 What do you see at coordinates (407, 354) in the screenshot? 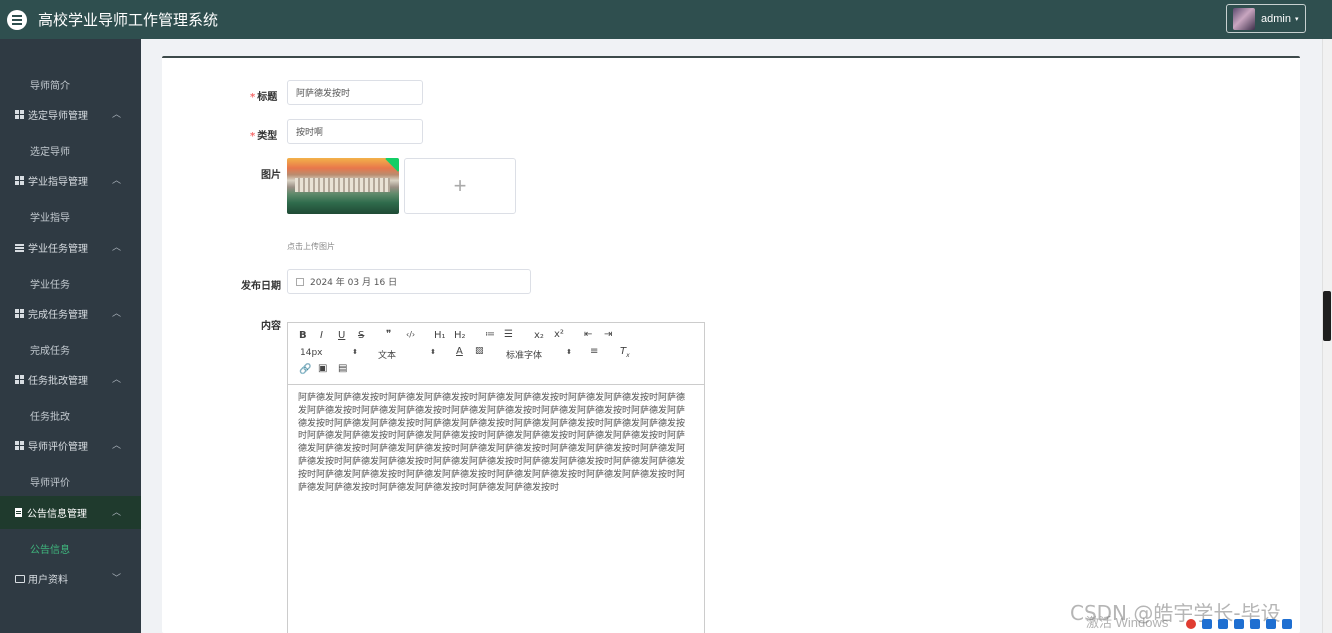
I see `text-type-picker: 文本 ⬍` at bounding box center [407, 354].